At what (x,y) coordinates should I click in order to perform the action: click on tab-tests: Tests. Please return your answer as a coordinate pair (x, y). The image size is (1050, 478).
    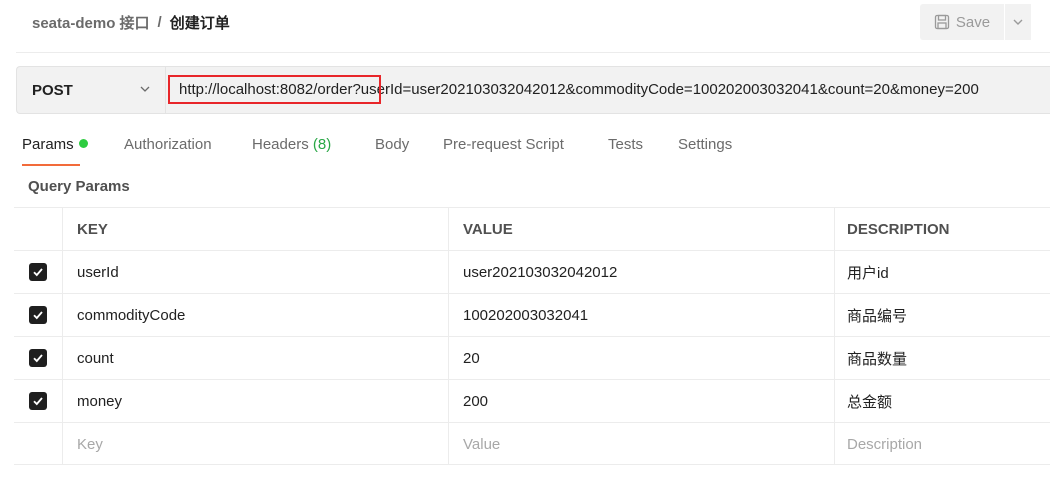
    Looking at the image, I should click on (625, 144).